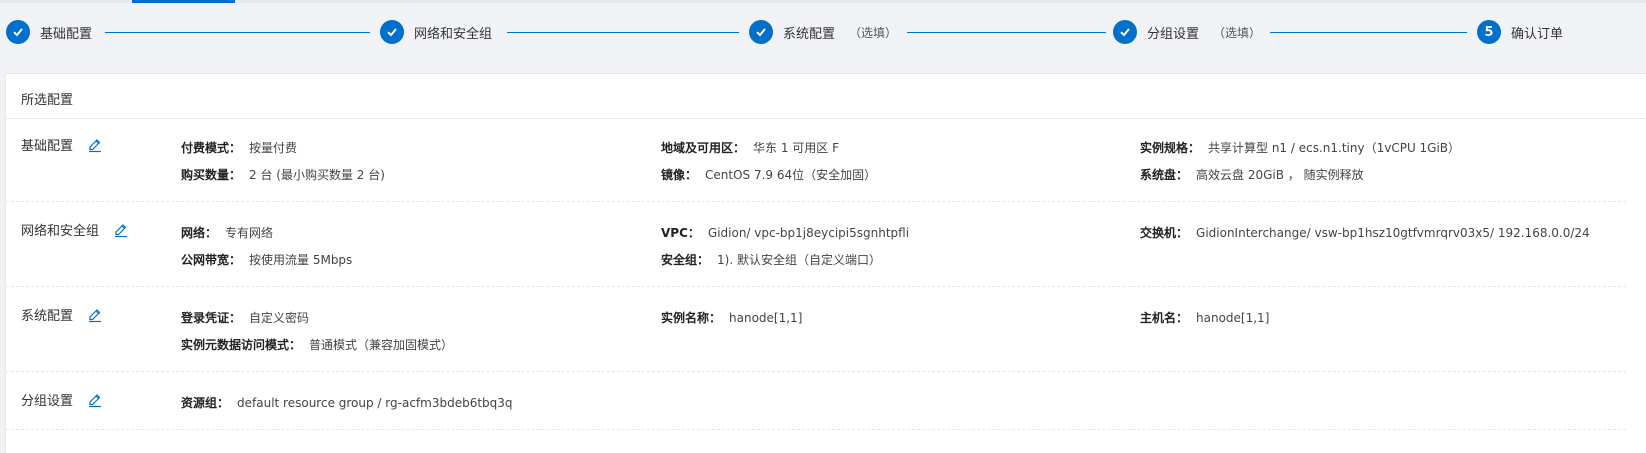 This screenshot has width=1646, height=453. Describe the element at coordinates (1489, 32) in the screenshot. I see `step-number: 5` at that location.